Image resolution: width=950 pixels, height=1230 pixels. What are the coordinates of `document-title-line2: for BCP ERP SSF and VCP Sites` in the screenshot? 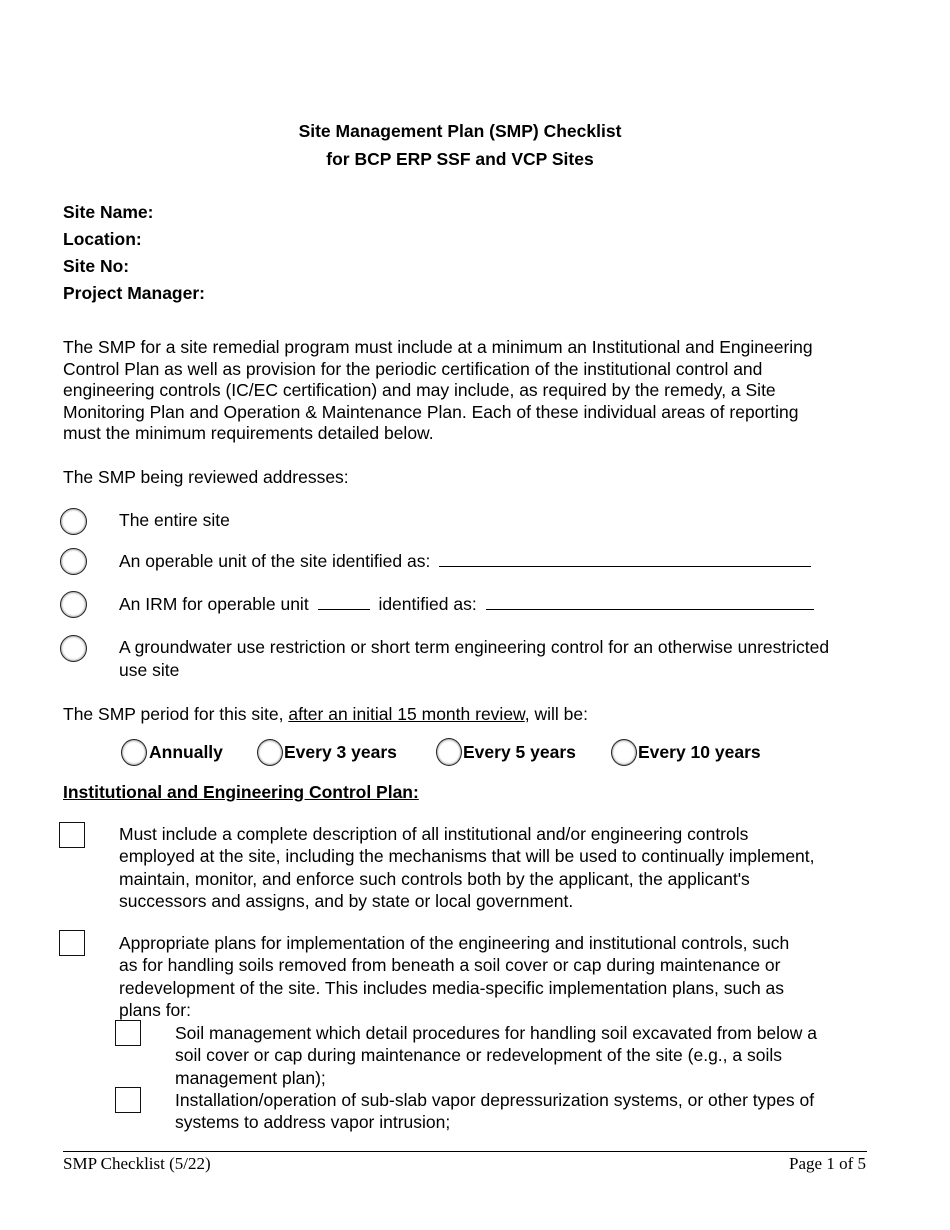 It's located at (460, 159).